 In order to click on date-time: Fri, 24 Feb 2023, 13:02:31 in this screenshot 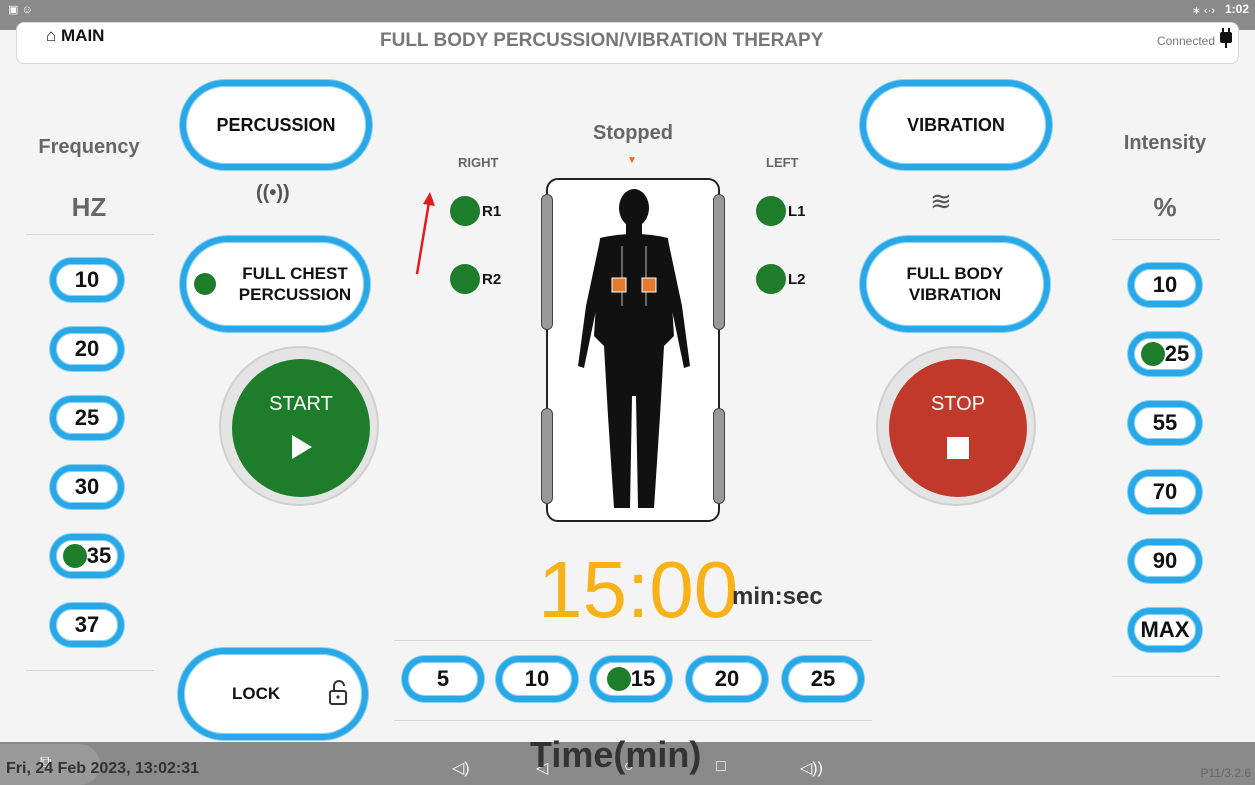, I will do `click(102, 768)`.